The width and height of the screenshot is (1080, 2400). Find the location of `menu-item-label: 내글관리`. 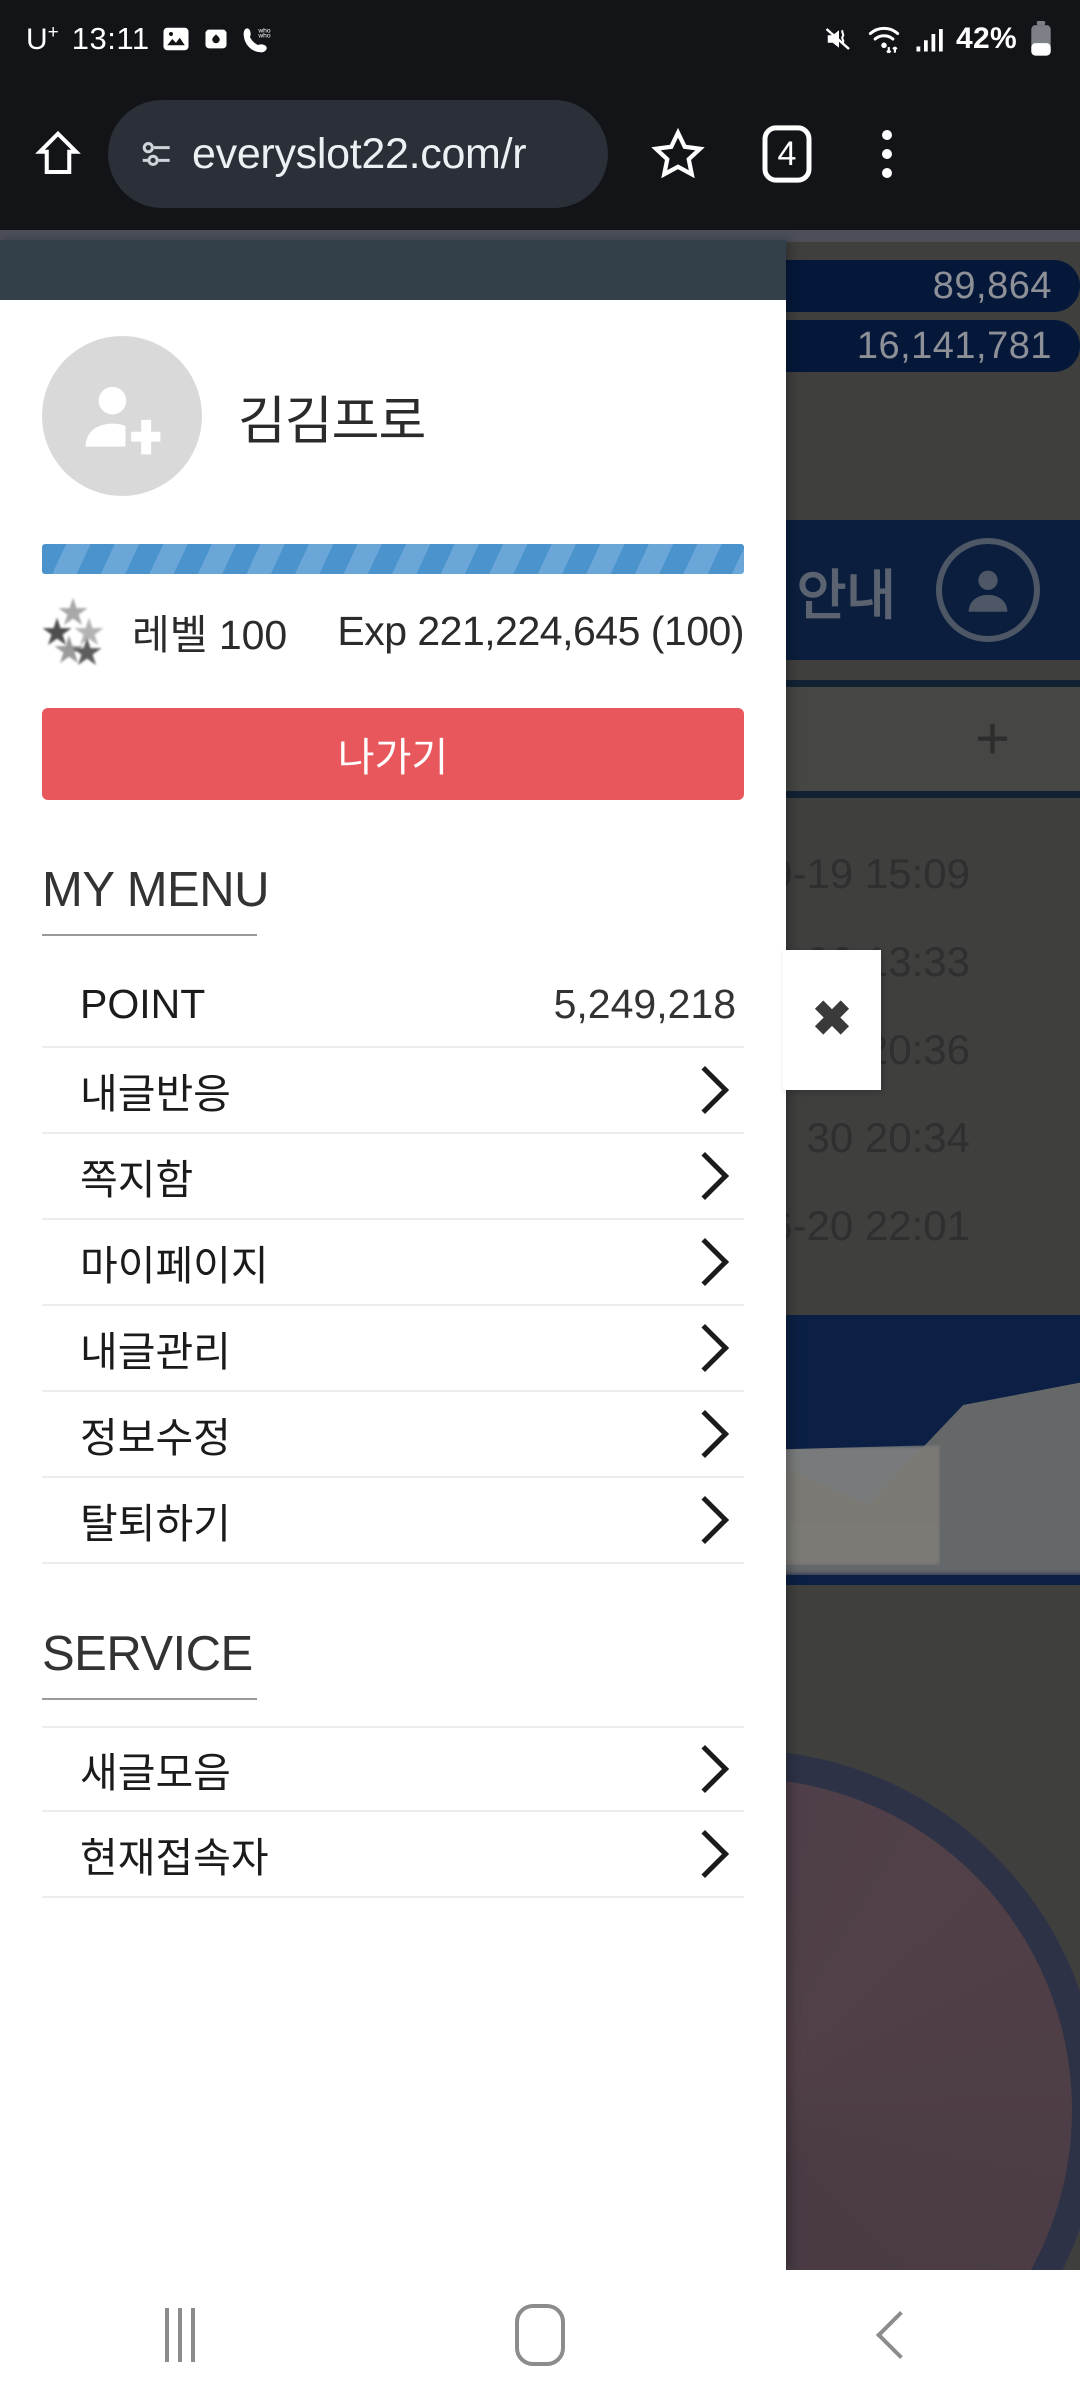

menu-item-label: 내글관리 is located at coordinates (155, 1352).